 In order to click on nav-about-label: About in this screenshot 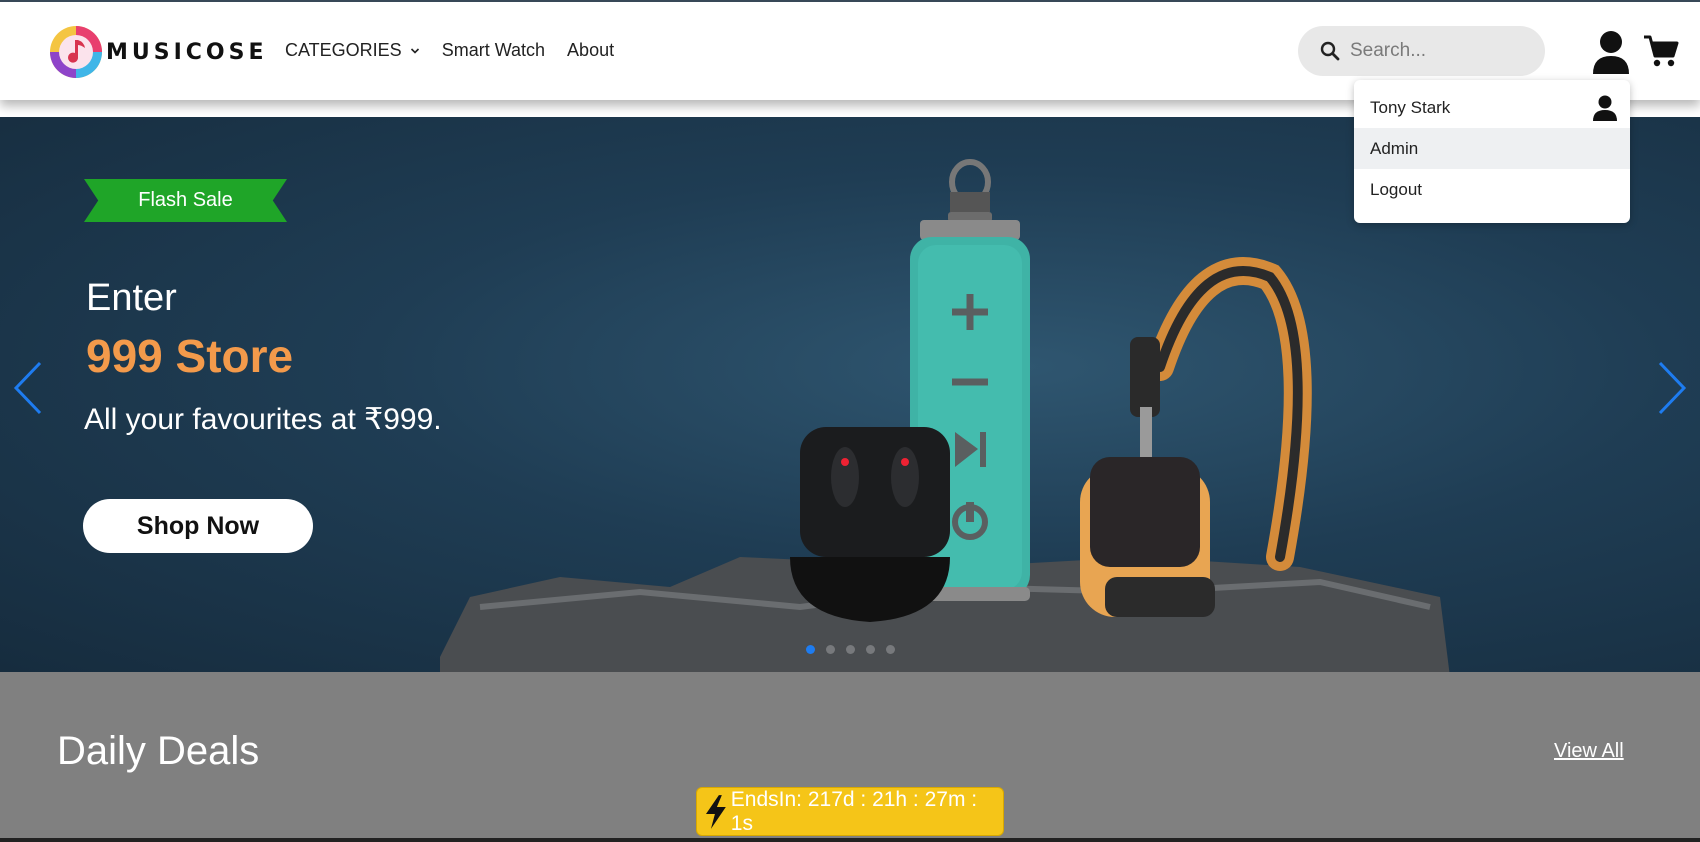, I will do `click(591, 50)`.